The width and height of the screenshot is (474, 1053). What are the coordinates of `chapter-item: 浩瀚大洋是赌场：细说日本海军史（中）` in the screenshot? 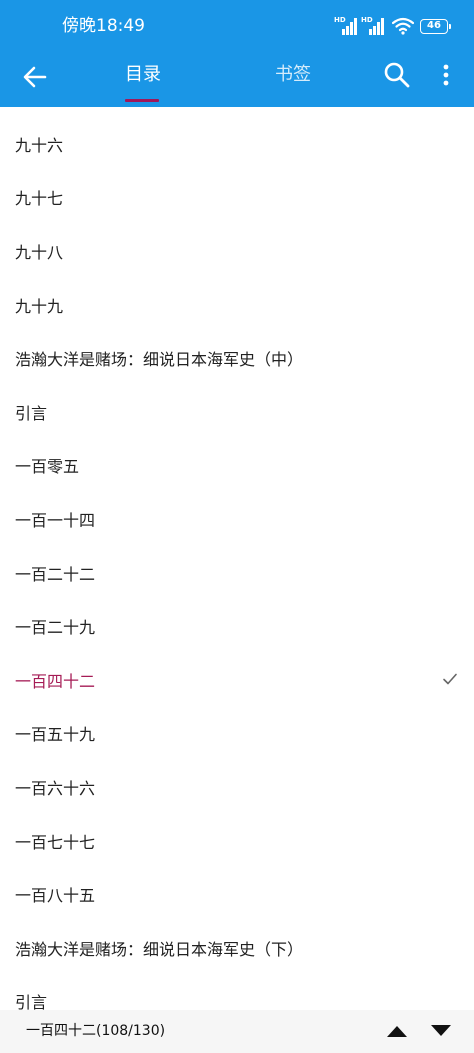 It's located at (237, 358).